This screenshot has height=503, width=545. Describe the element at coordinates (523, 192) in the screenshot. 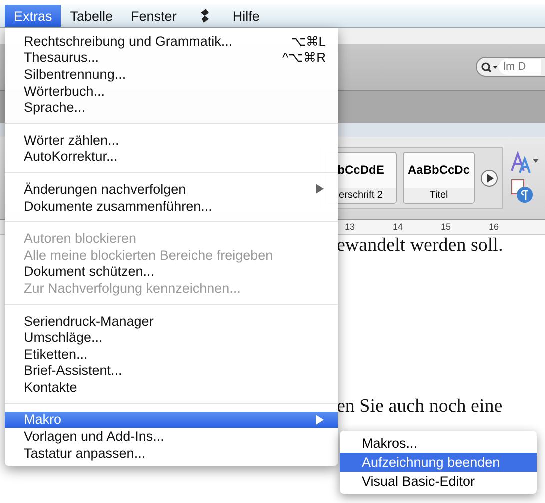

I see `pilcrow-icon` at that location.